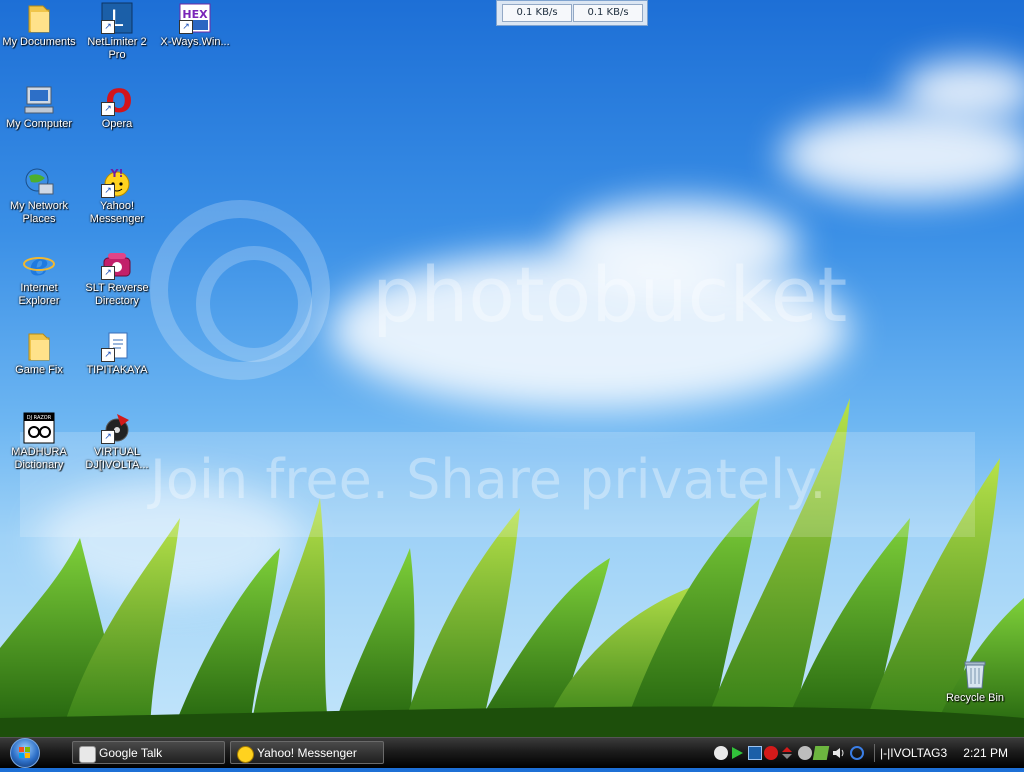 The width and height of the screenshot is (1024, 772). What do you see at coordinates (117, 264) in the screenshot?
I see `telephone-icon: ↗` at bounding box center [117, 264].